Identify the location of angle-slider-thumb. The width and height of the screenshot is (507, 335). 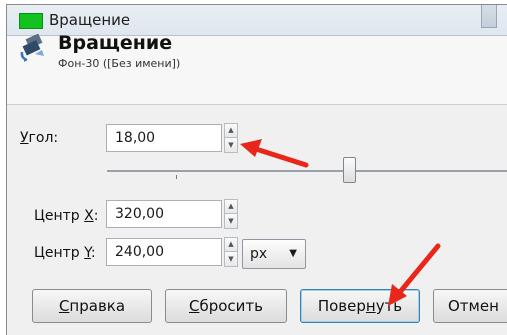
(349, 170).